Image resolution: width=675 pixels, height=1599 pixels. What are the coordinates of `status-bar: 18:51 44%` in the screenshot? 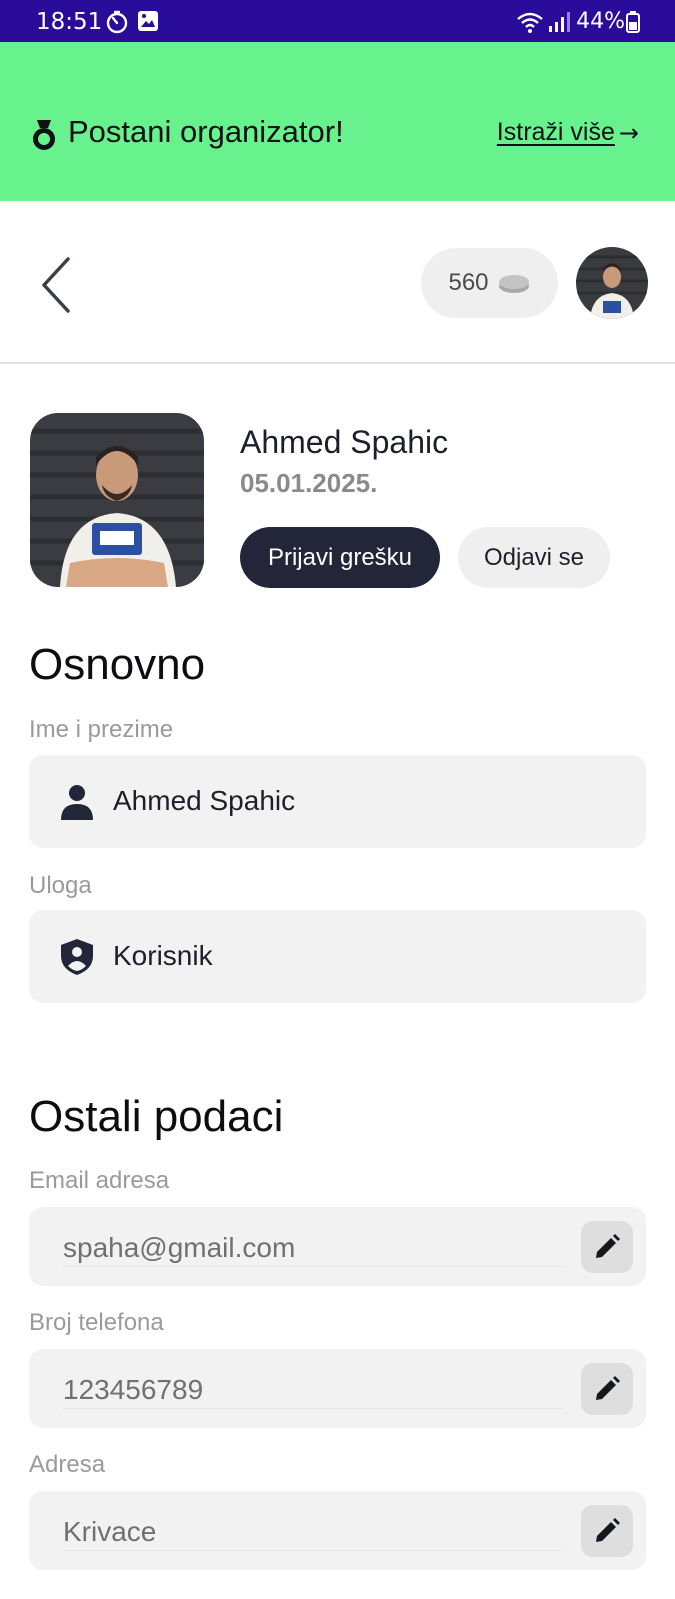 It's located at (337, 21).